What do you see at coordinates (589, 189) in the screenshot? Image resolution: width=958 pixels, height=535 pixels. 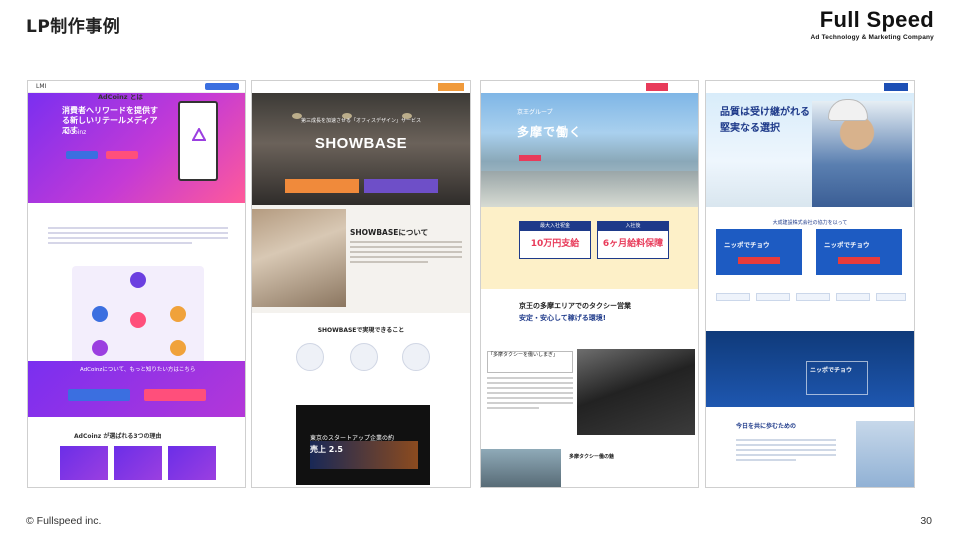 I see `city-photo` at bounding box center [589, 189].